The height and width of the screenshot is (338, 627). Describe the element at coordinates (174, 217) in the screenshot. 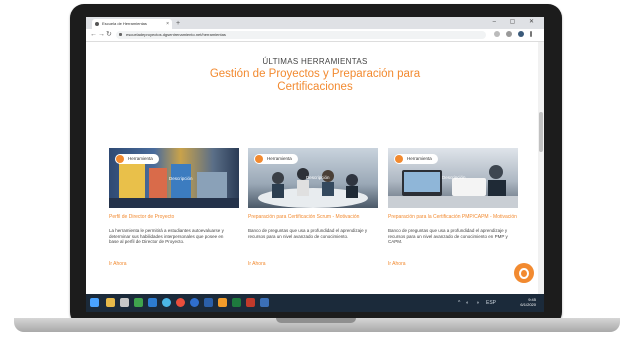

I see `card-title: Perfil de Director de Proyecto` at that location.